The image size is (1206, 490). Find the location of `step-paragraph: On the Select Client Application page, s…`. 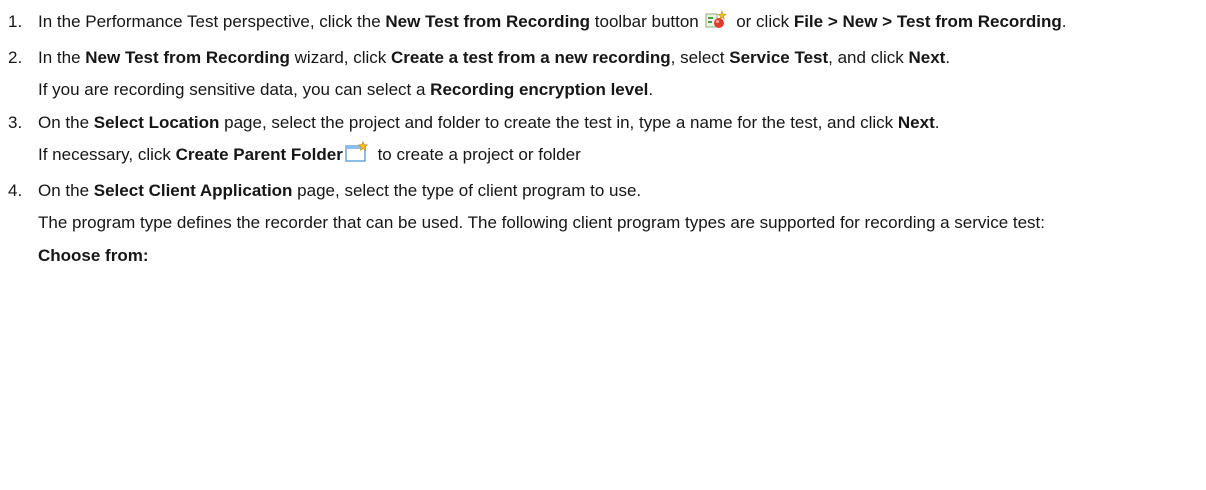

step-paragraph: On the Select Client Application page, s… is located at coordinates (622, 191).